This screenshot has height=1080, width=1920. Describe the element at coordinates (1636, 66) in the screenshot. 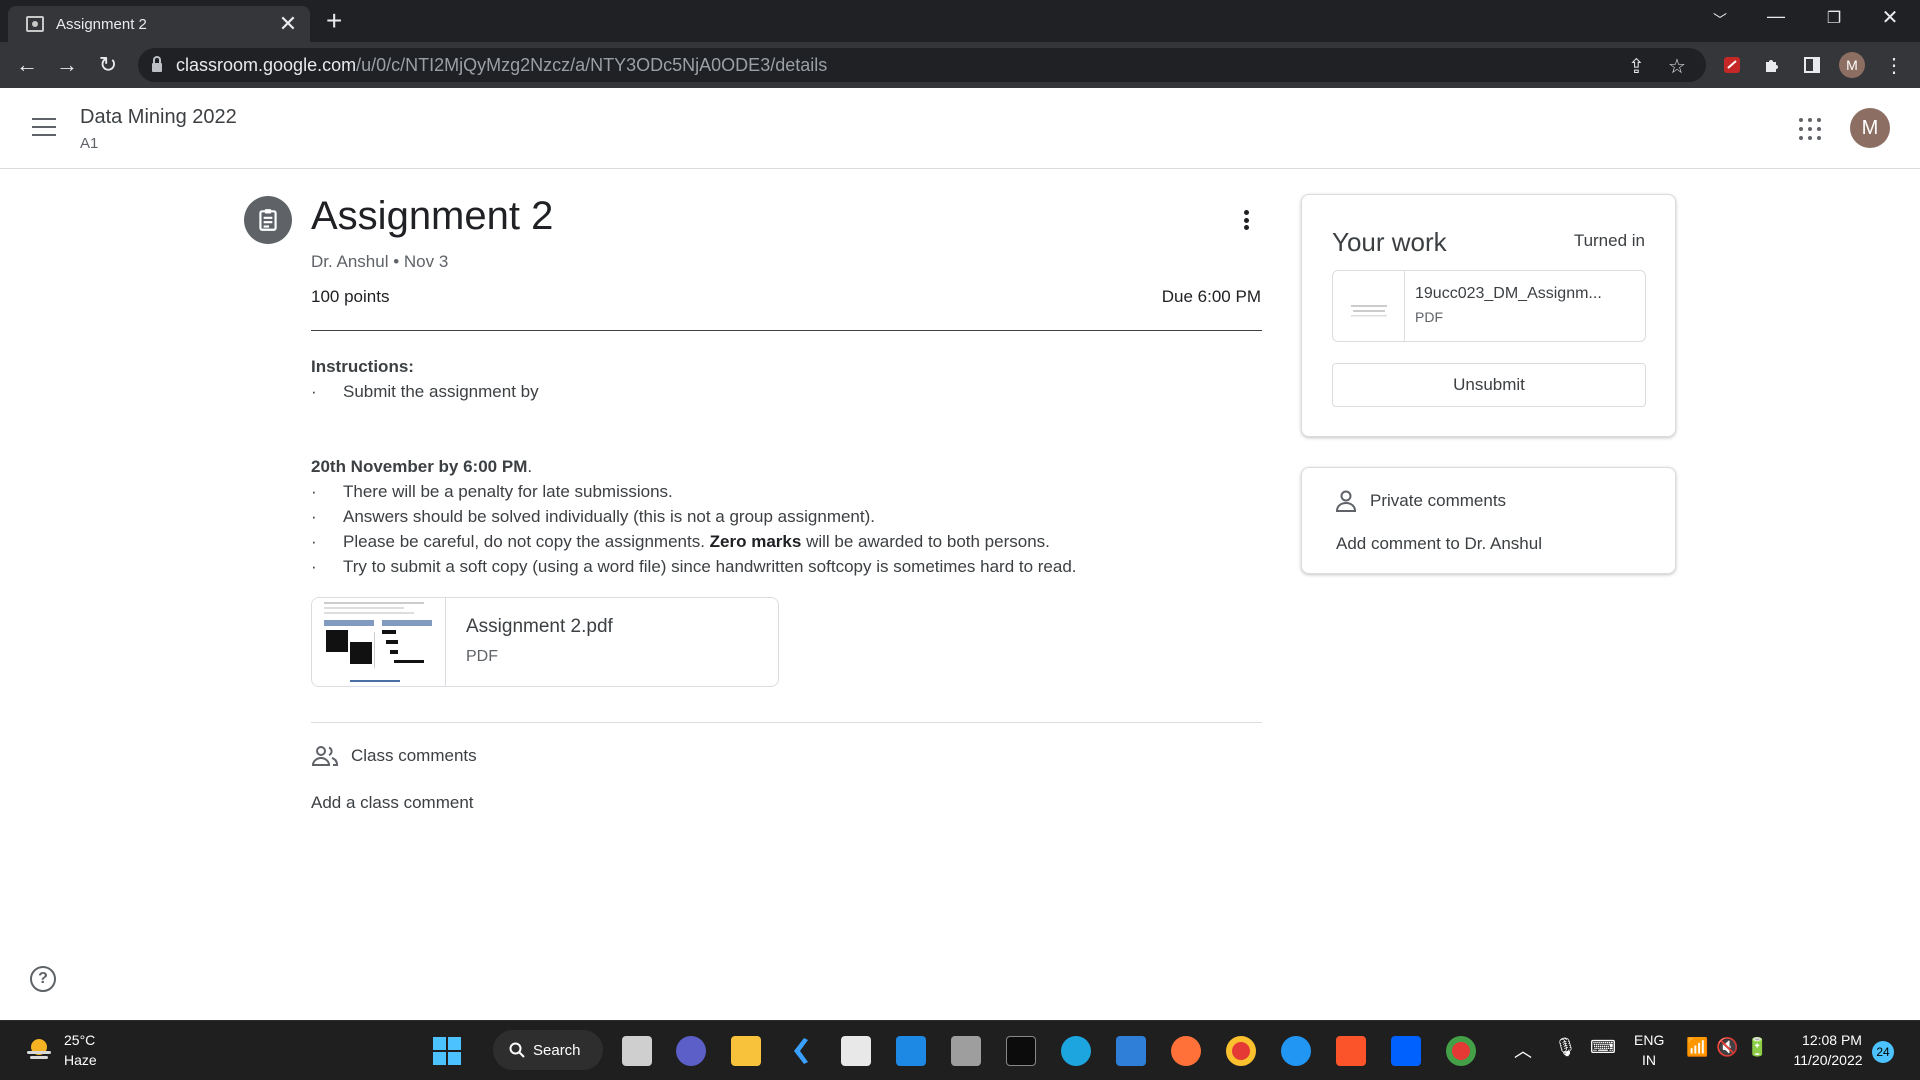

I see `share-icon: ⇪` at that location.